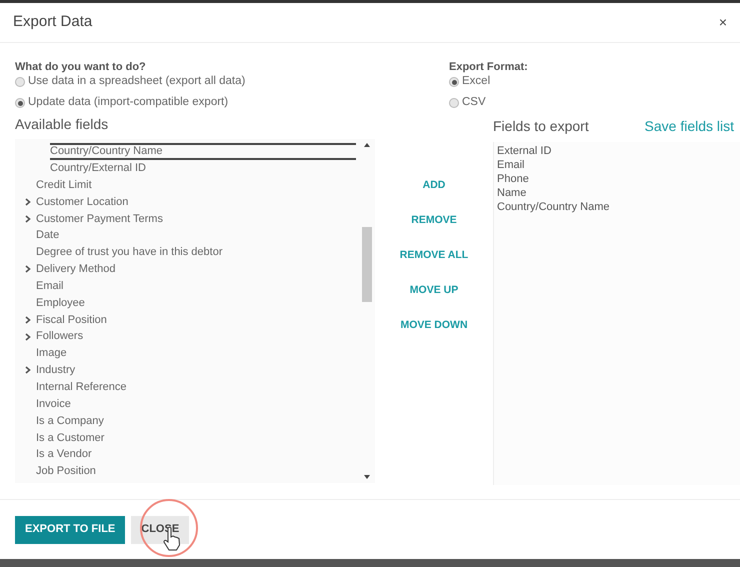 This screenshot has height=567, width=740. Describe the element at coordinates (187, 319) in the screenshot. I see `field-item: Fiscal Position` at that location.